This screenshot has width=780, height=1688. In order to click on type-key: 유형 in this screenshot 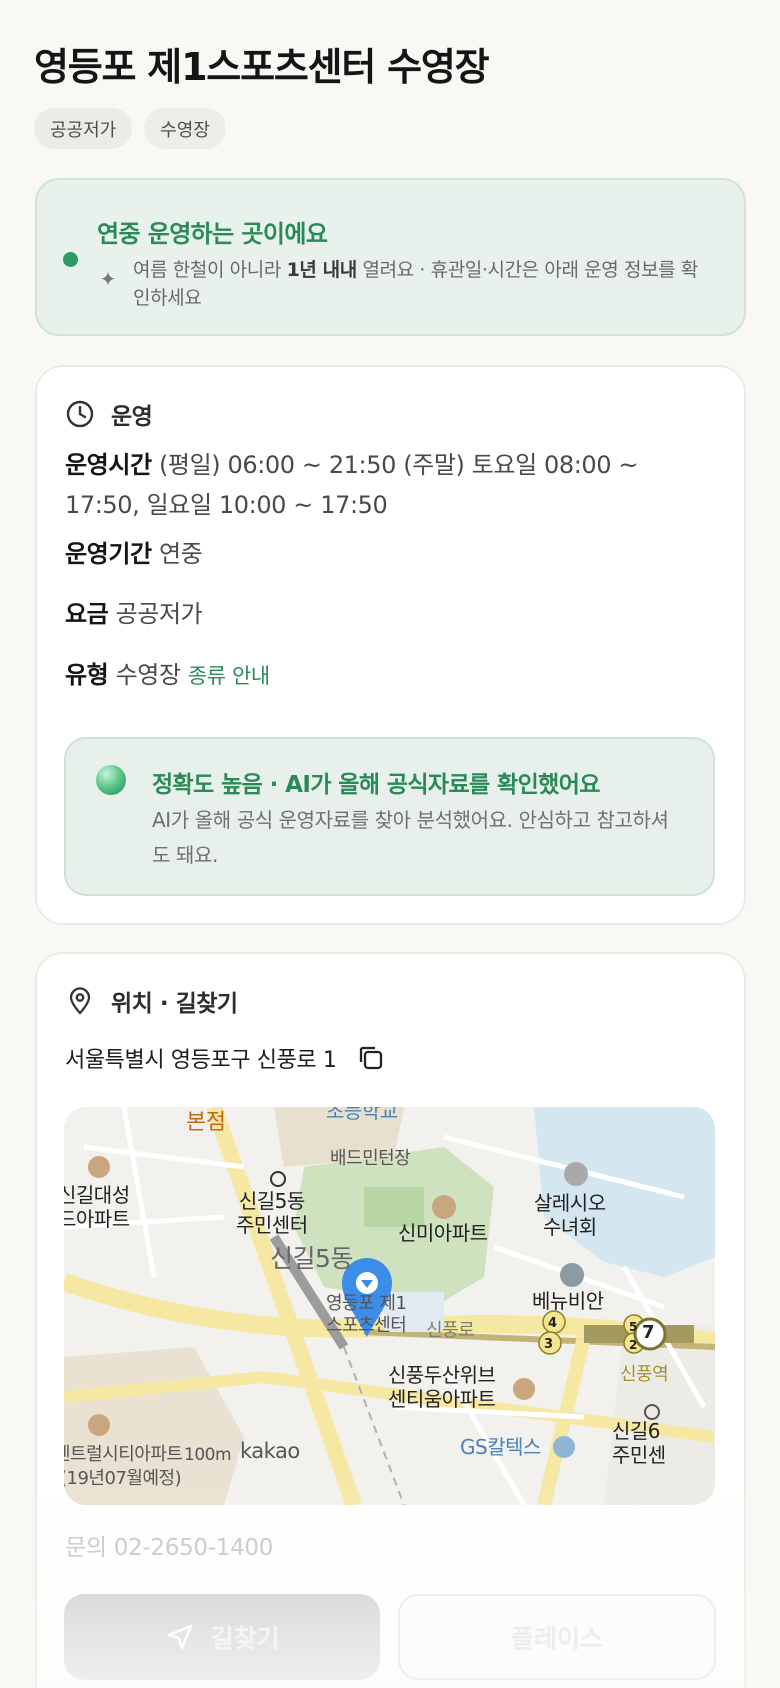, I will do `click(87, 675)`.